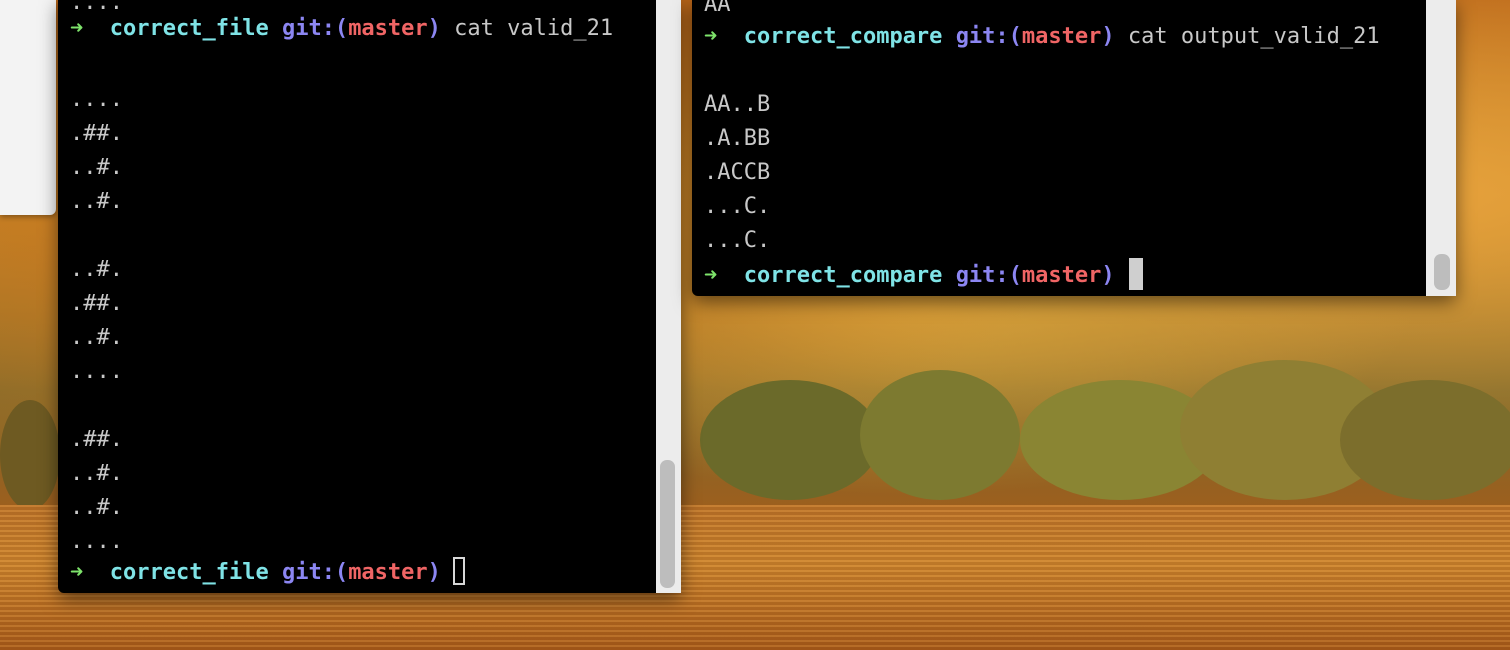 The height and width of the screenshot is (650, 1510). I want to click on scrollbar-thumb-left, so click(667, 524).